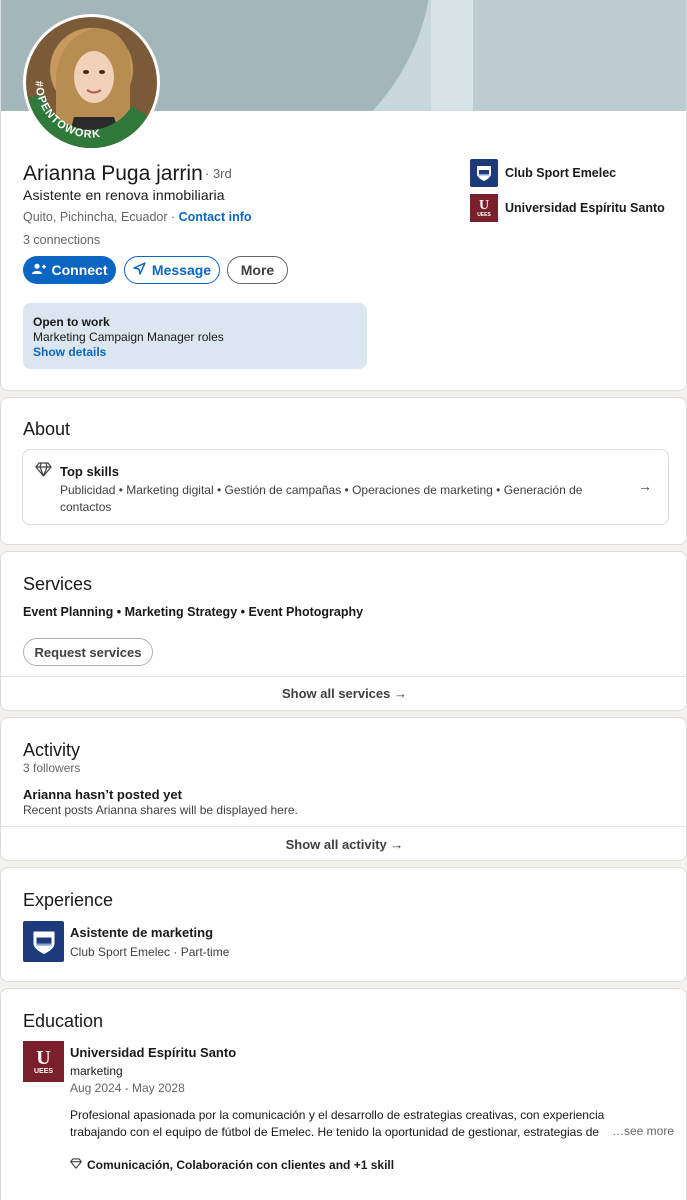  What do you see at coordinates (215, 217) in the screenshot?
I see `contact-info-link: Contact info` at bounding box center [215, 217].